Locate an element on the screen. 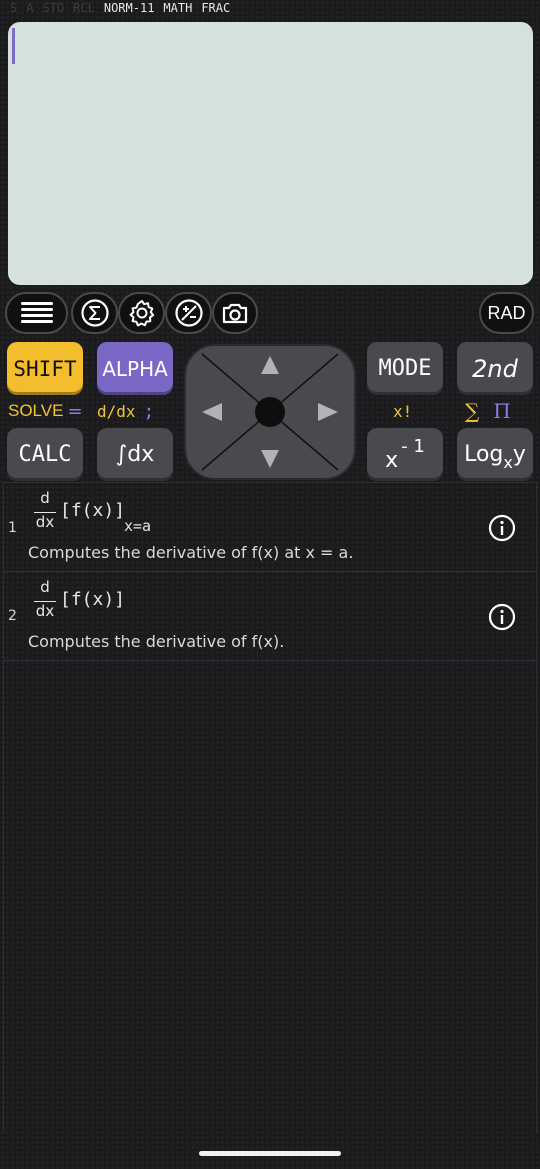 The width and height of the screenshot is (540, 1169). indicator-a: A is located at coordinates (30, 8).